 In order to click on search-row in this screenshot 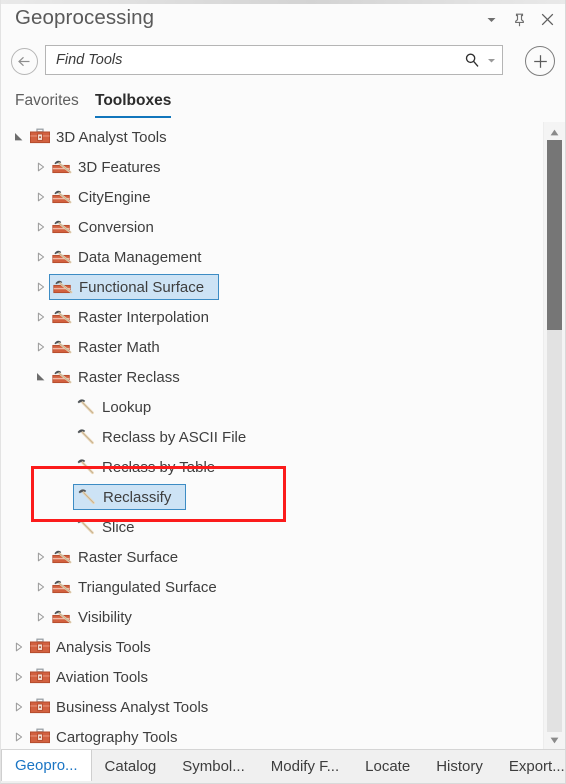, I will do `click(283, 62)`.